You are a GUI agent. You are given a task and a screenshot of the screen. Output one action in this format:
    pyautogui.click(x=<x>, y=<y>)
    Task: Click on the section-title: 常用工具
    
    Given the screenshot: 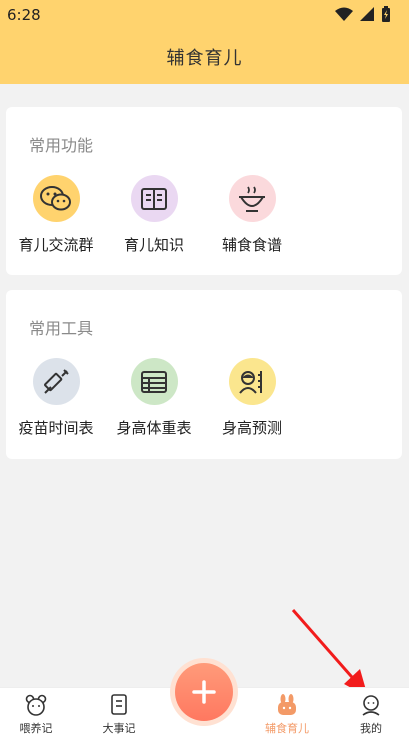 What is the action you would take?
    pyautogui.click(x=61, y=328)
    